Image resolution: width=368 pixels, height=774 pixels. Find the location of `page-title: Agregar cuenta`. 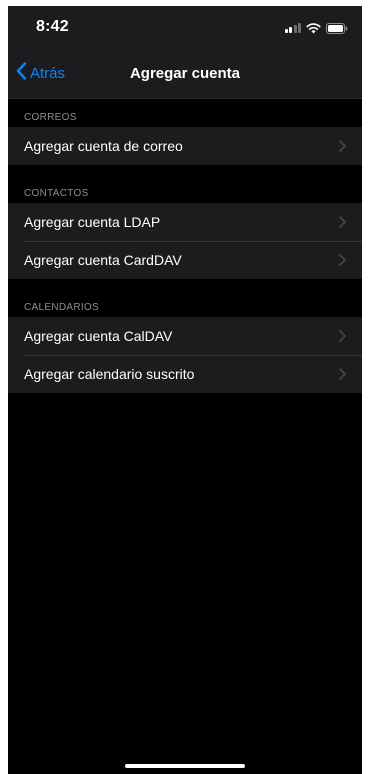

page-title: Agregar cuenta is located at coordinates (185, 73).